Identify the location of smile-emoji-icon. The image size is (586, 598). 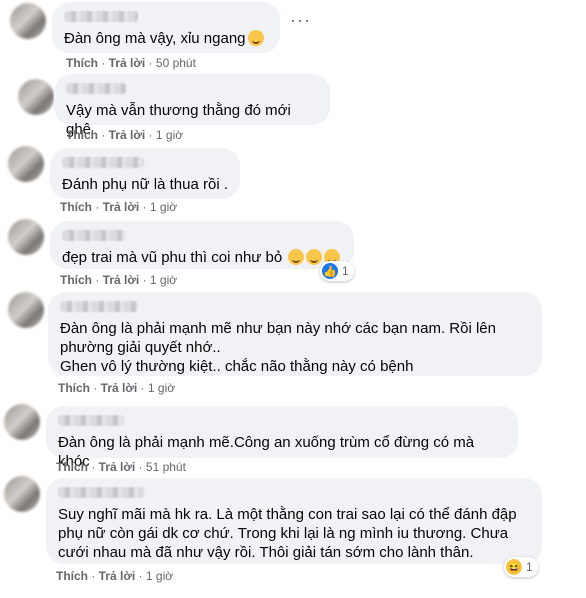
(255, 38).